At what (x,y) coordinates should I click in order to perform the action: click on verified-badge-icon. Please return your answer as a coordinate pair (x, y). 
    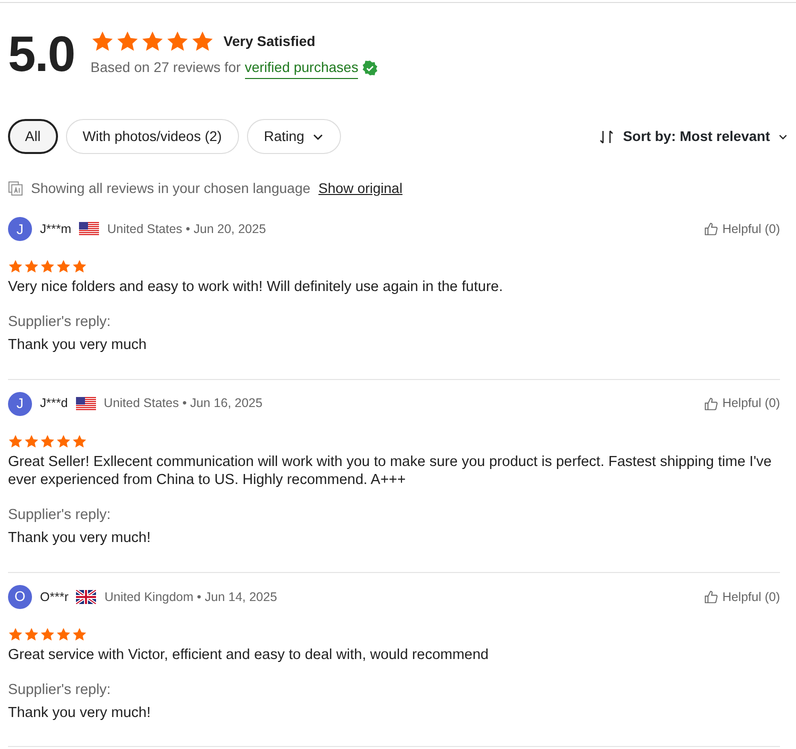
    Looking at the image, I should click on (370, 68).